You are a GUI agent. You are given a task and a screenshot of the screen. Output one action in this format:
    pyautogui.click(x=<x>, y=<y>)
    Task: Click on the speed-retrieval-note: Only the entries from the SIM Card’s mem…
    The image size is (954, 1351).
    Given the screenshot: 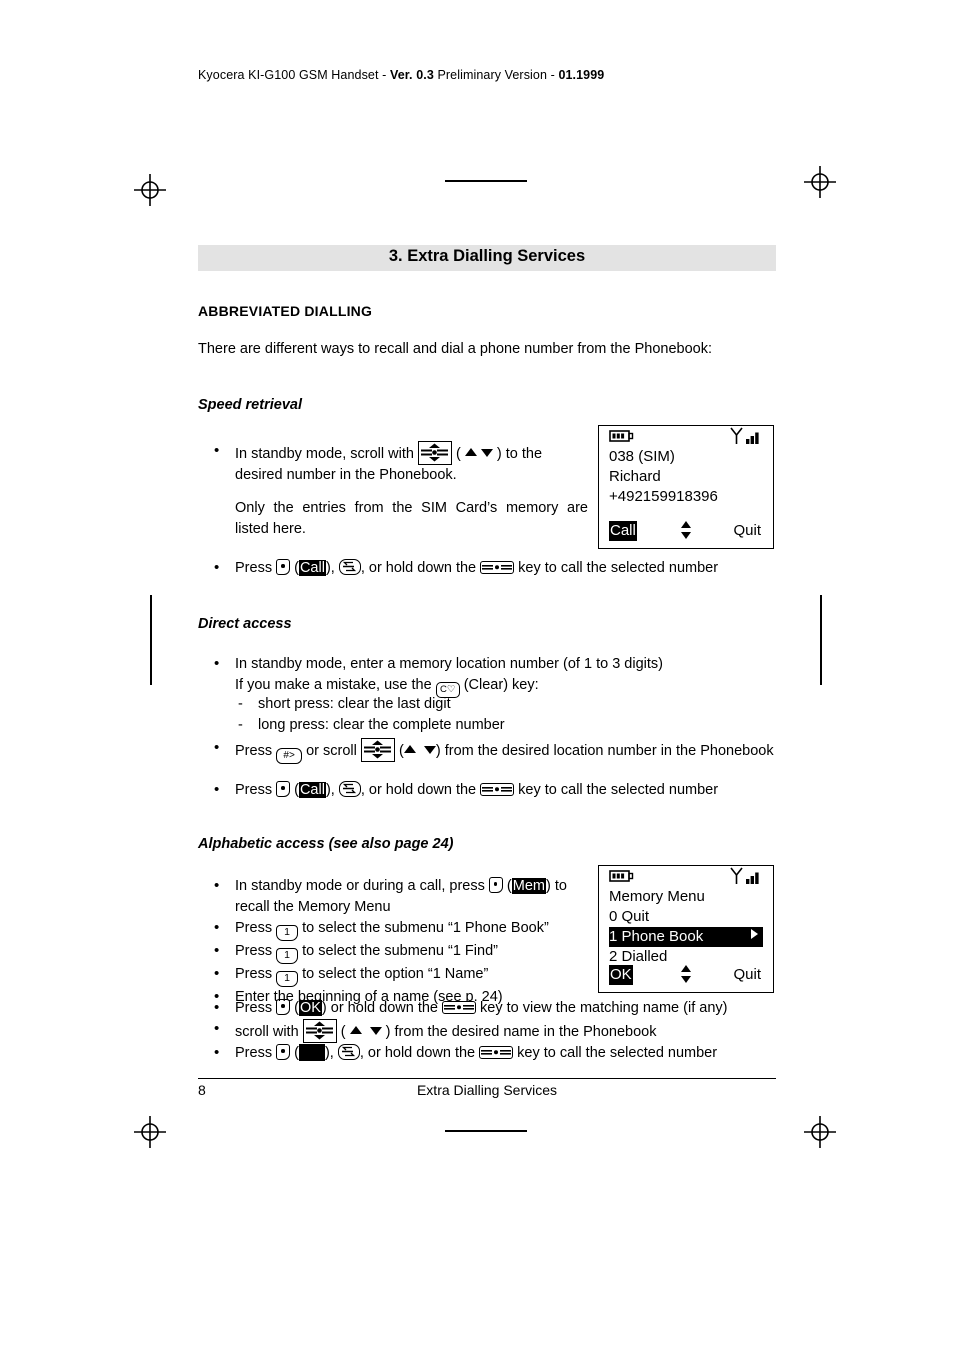 What is the action you would take?
    pyautogui.click(x=393, y=519)
    